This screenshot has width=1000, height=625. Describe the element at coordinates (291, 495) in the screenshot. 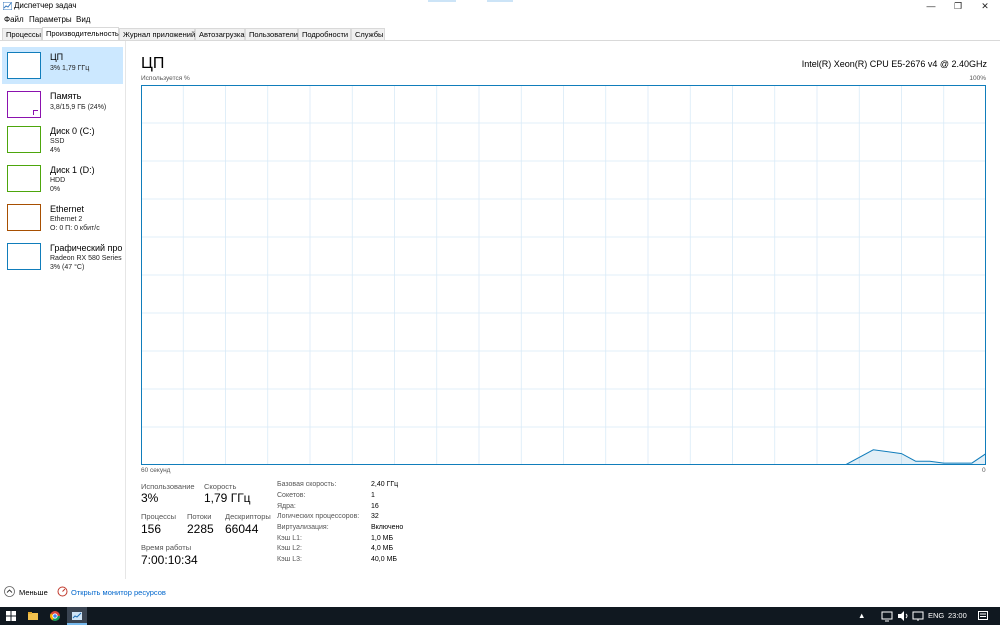

I see `detail-key: Сокетов:` at that location.